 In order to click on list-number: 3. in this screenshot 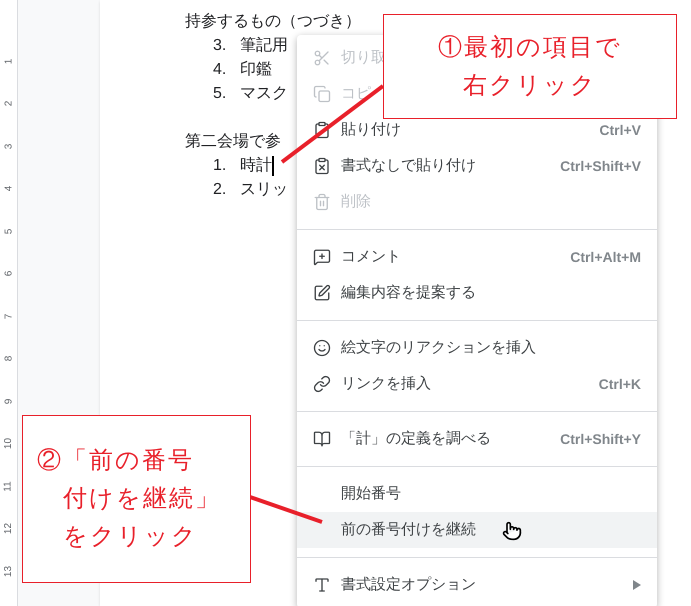, I will do `click(220, 46)`.